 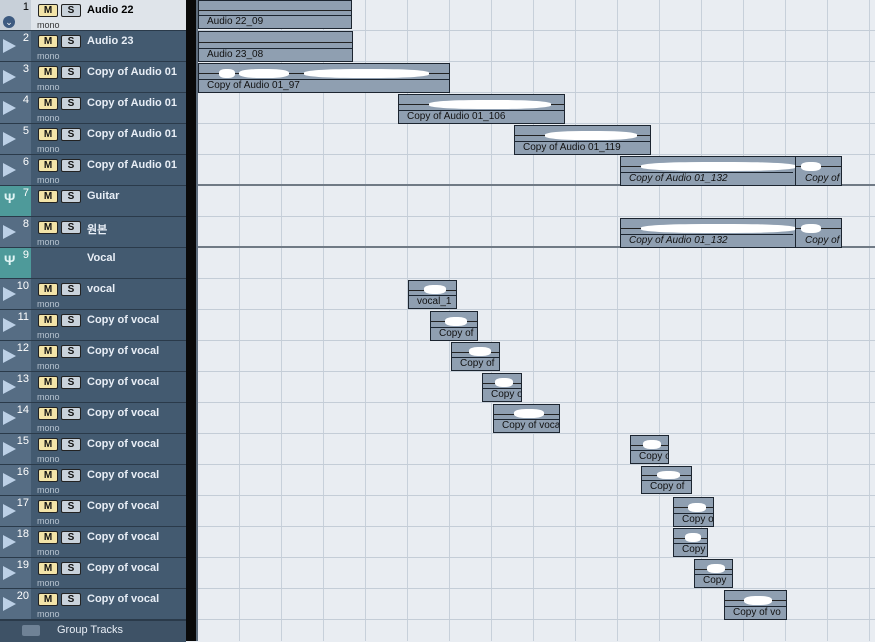 What do you see at coordinates (15, 294) in the screenshot?
I see `track-header-handle: 10` at bounding box center [15, 294].